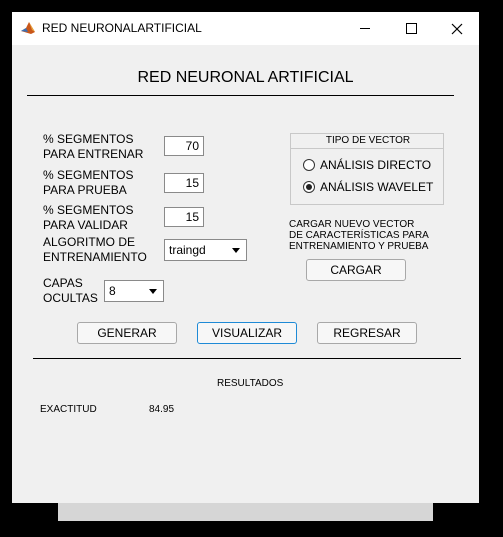  Describe the element at coordinates (309, 187) in the screenshot. I see `radio-selected-icon` at that location.